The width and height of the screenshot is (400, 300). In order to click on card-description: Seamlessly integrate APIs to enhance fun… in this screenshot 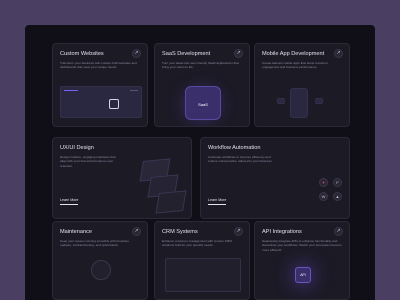, I will do `click(302, 245)`.